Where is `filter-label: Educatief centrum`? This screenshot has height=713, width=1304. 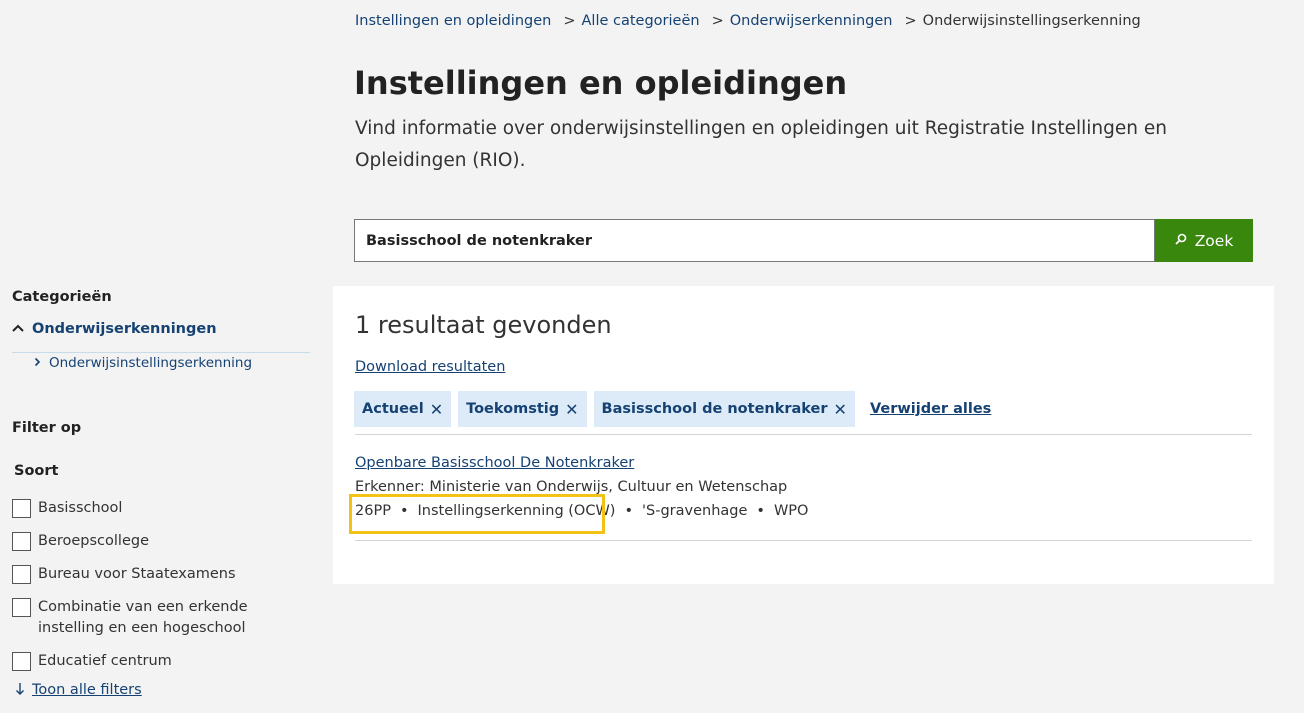
filter-label: Educatief centrum is located at coordinates (105, 661).